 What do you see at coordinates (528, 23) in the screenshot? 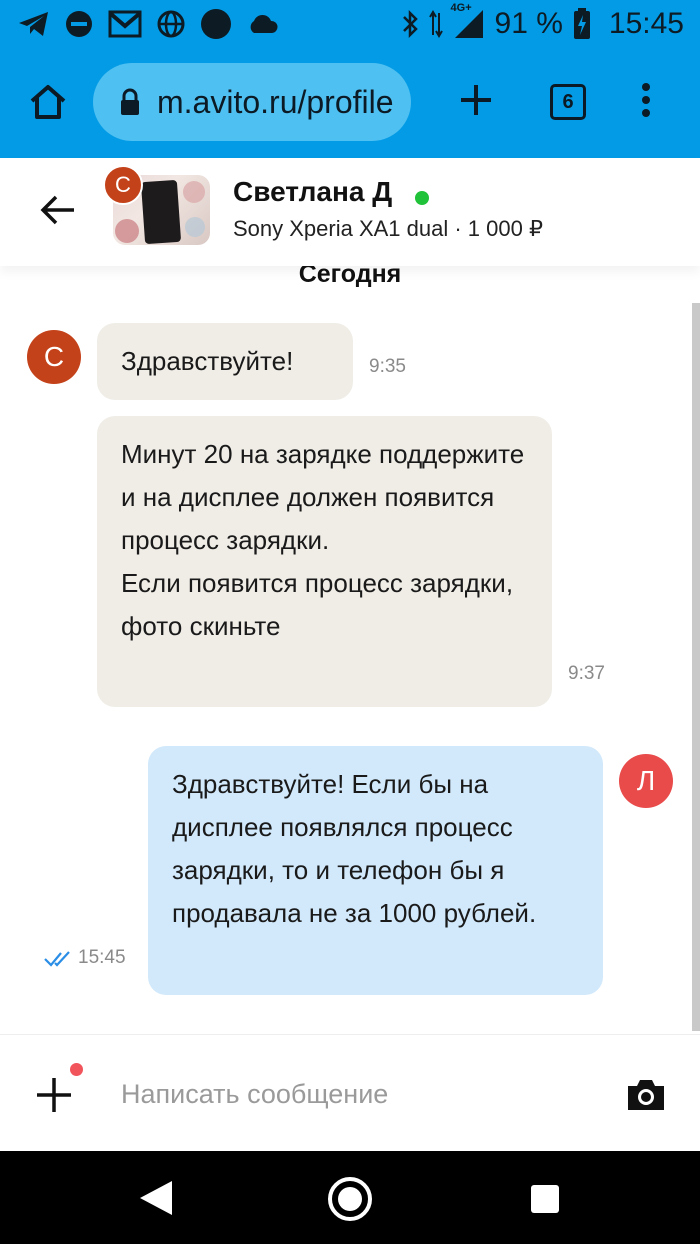
I see `battery-percent: 91 %` at bounding box center [528, 23].